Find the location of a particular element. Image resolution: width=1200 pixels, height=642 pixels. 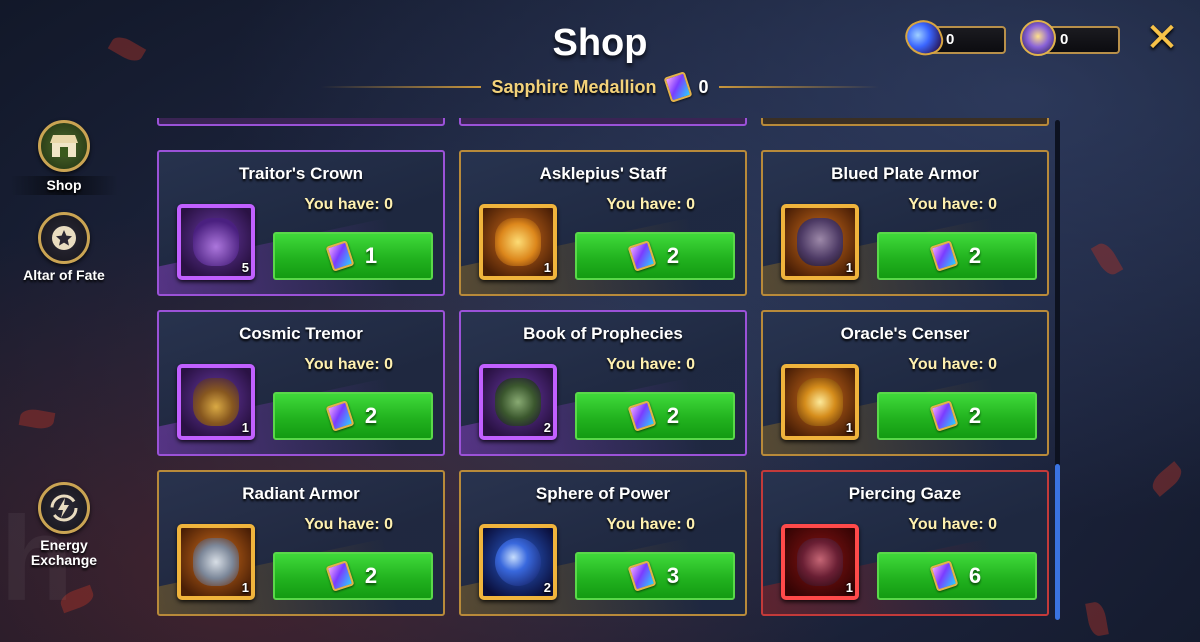

shop-item-card: Cosmic Tremor You have: 0 1 2 is located at coordinates (301, 383).